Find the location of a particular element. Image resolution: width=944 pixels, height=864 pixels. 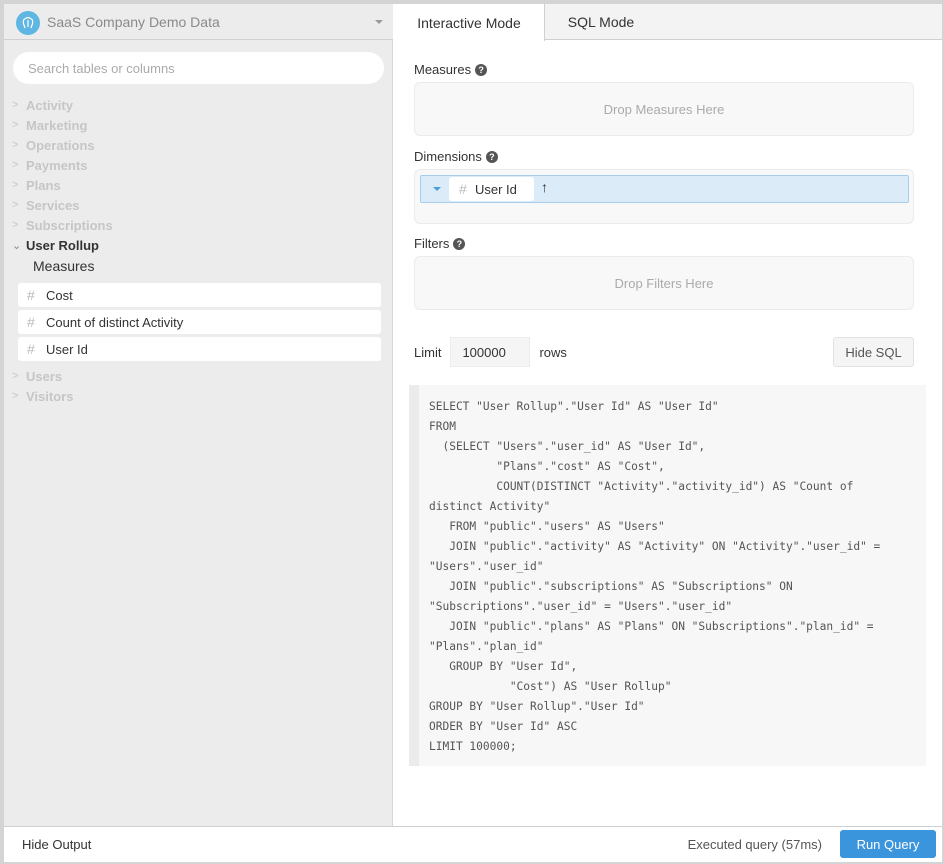

search-input is located at coordinates (198, 68).